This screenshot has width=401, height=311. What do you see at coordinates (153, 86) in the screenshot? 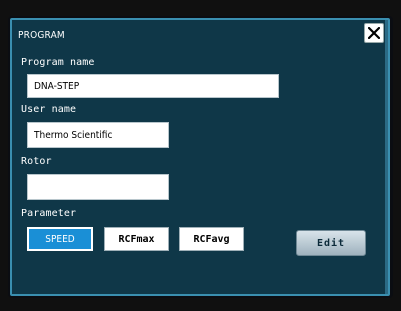
I see `program-name-field: DNA-STEP` at bounding box center [153, 86].